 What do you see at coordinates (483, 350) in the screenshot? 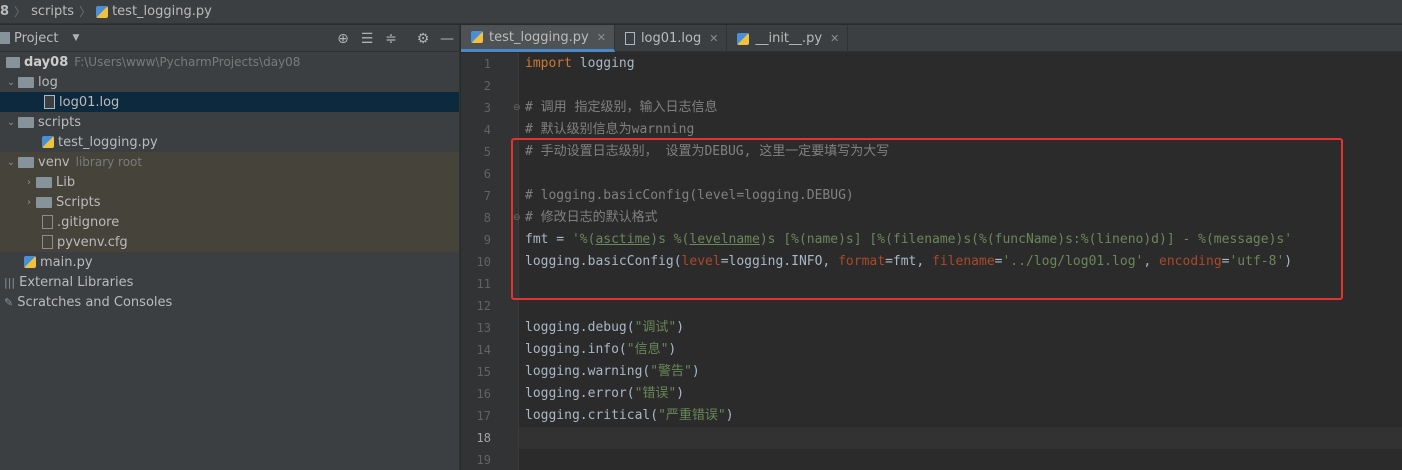
I see `line-number: 14` at bounding box center [483, 350].